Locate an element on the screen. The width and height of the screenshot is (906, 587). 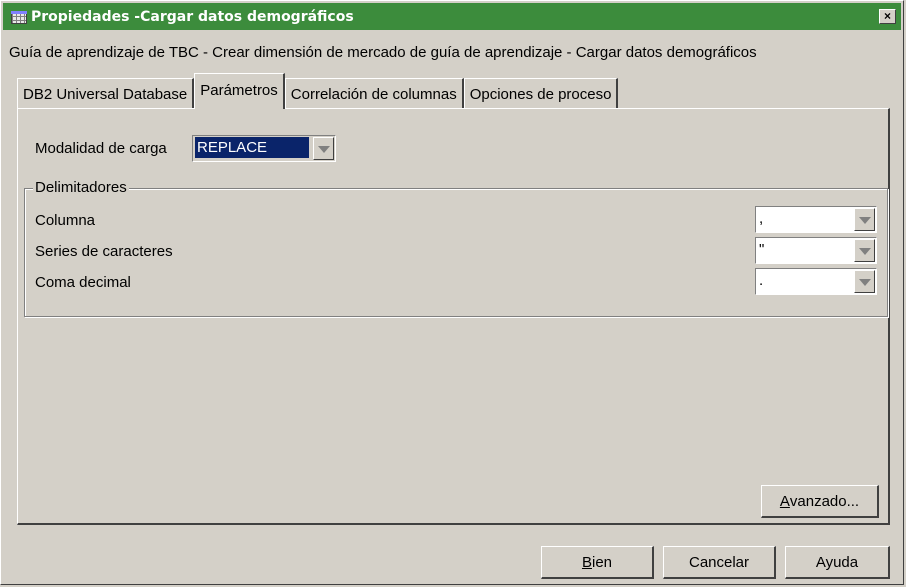
tab-parametros: Parámetros is located at coordinates (239, 91).